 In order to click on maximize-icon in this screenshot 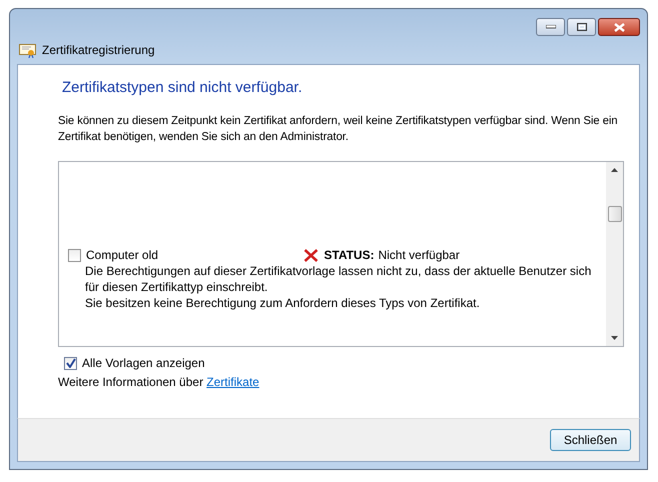, I will do `click(581, 27)`.